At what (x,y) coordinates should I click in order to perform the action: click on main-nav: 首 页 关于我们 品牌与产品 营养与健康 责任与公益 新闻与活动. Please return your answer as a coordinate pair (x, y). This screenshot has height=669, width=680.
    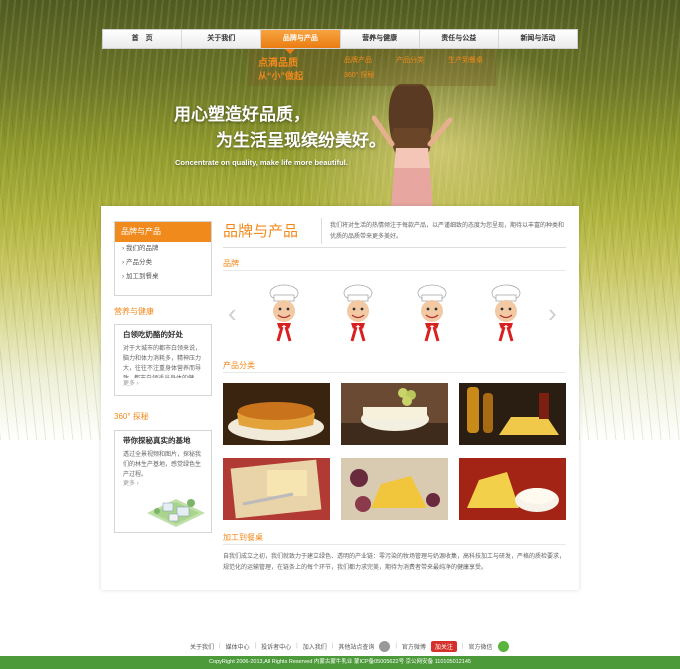
    Looking at the image, I should click on (340, 39).